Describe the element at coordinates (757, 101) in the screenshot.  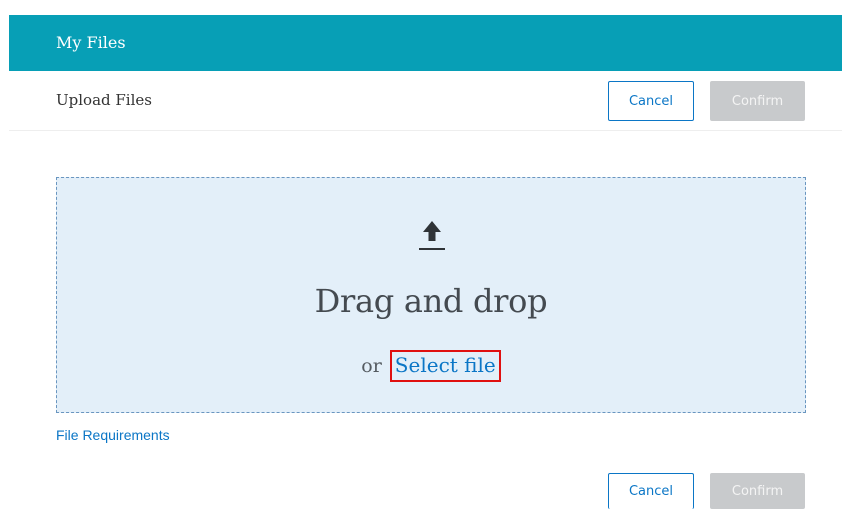
I see `confirm-button-top: Confirm` at that location.